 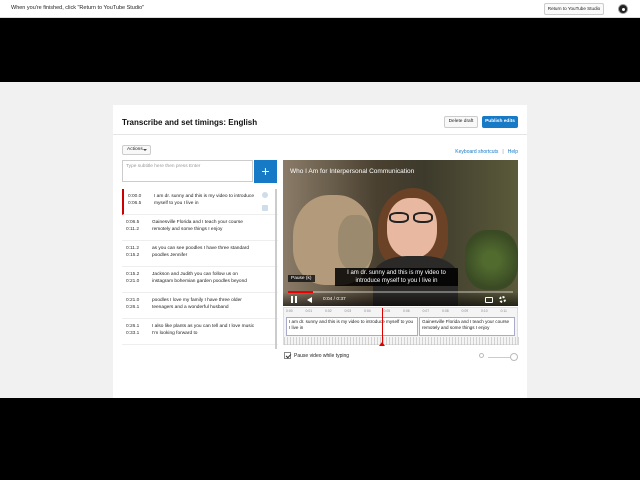 I want to click on subtitle-list-scrollbar, so click(x=276, y=269).